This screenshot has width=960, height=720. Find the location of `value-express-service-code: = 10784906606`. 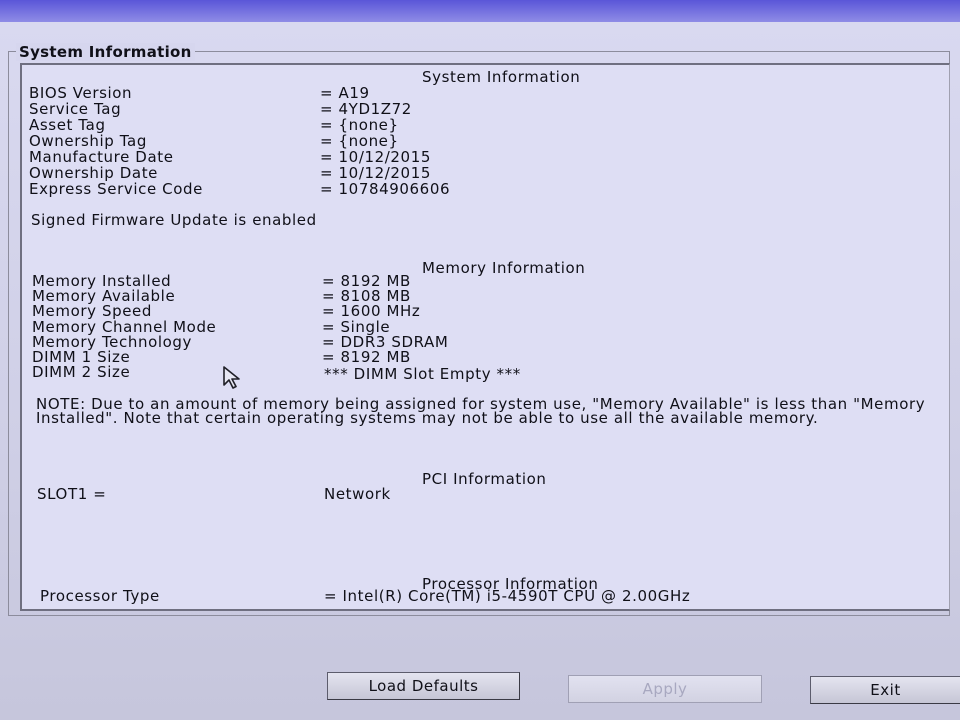

value-express-service-code: = 10784906606 is located at coordinates (385, 189).